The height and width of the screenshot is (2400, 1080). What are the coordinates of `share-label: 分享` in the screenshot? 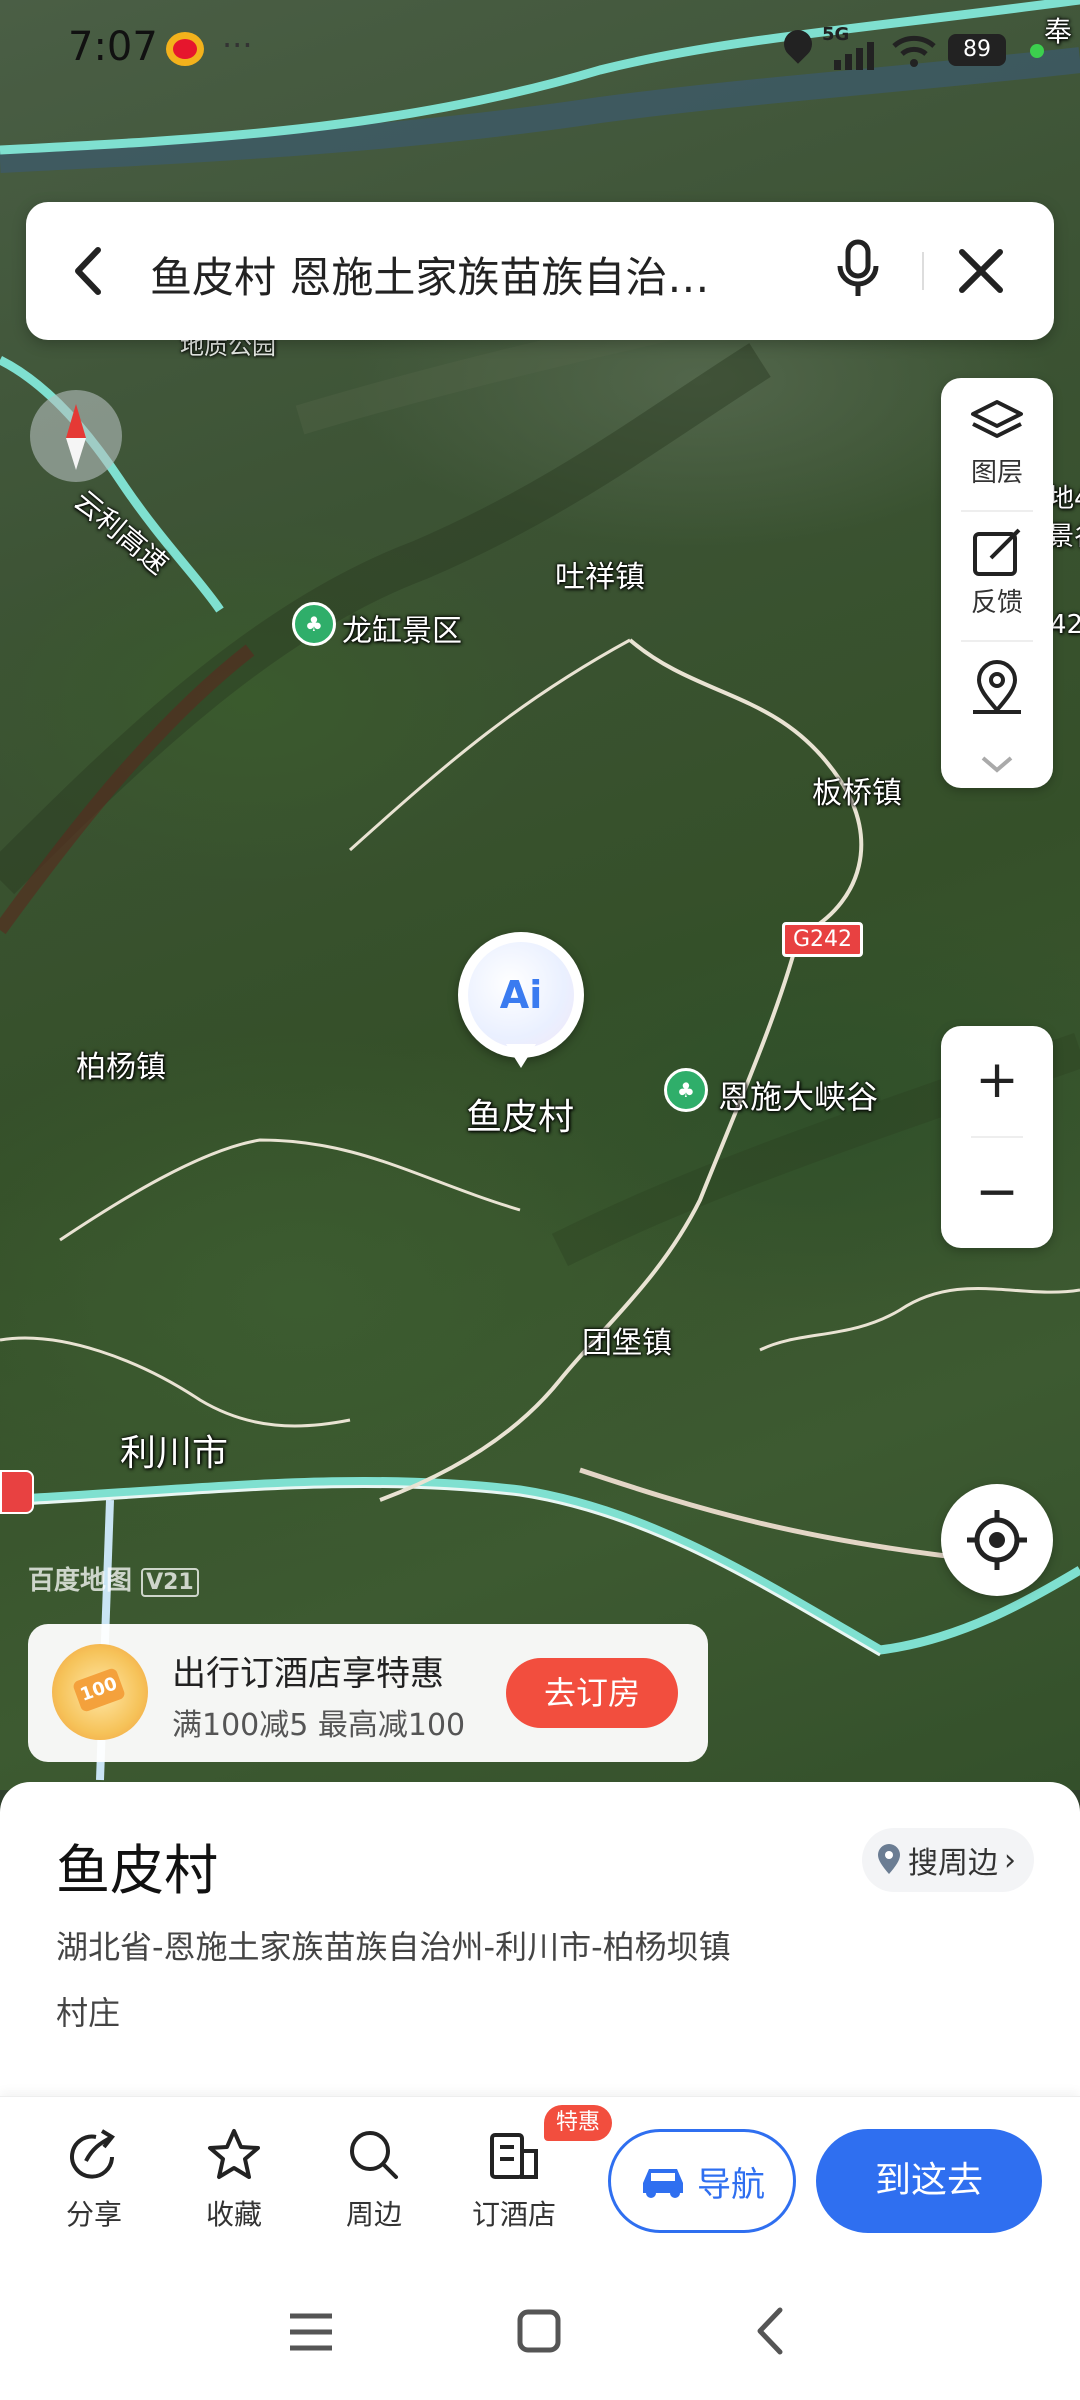 It's located at (93, 2214).